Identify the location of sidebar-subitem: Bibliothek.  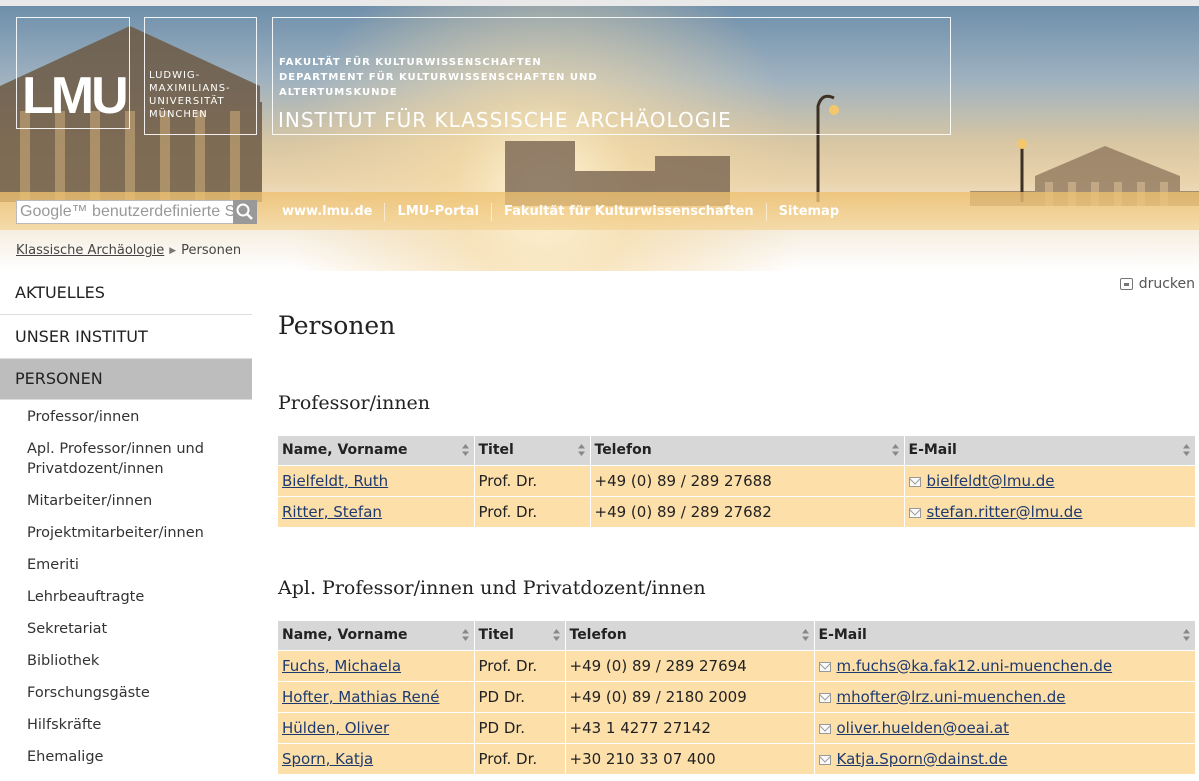
(126, 661).